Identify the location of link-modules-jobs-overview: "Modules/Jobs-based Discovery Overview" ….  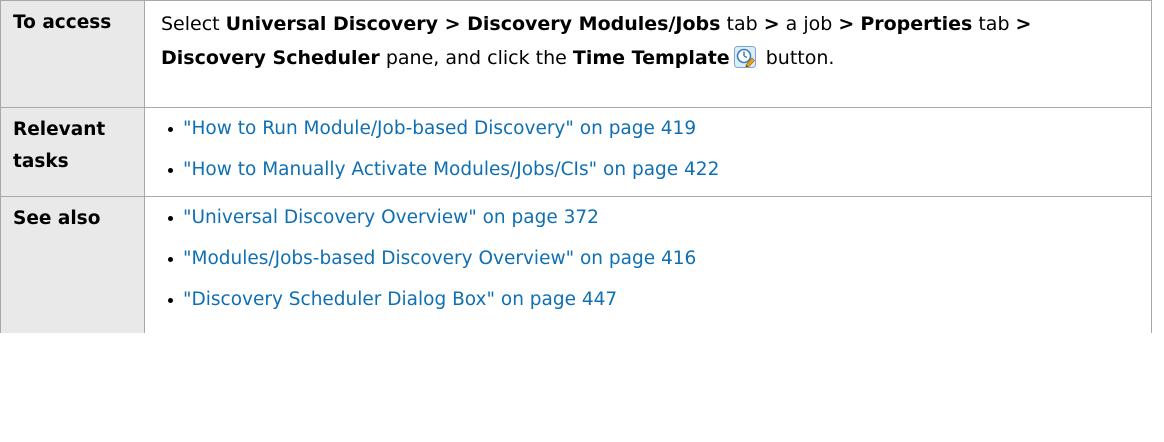
(439, 258).